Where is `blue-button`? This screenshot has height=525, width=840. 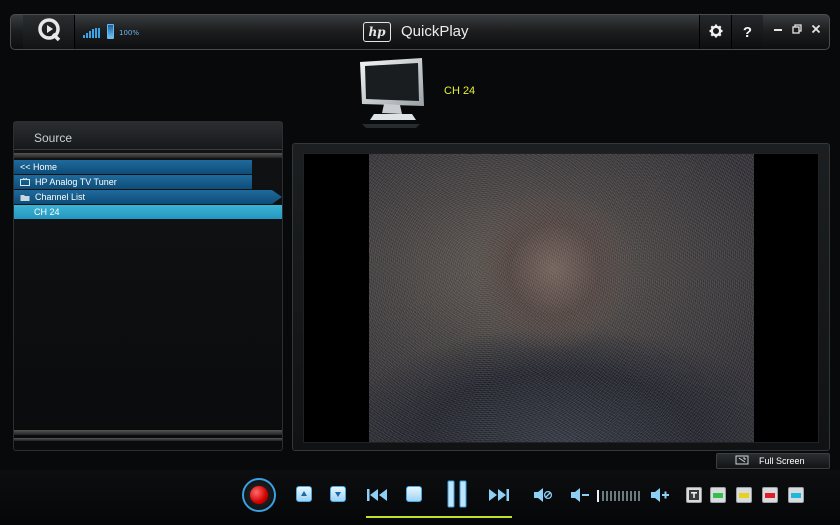 blue-button is located at coordinates (796, 495).